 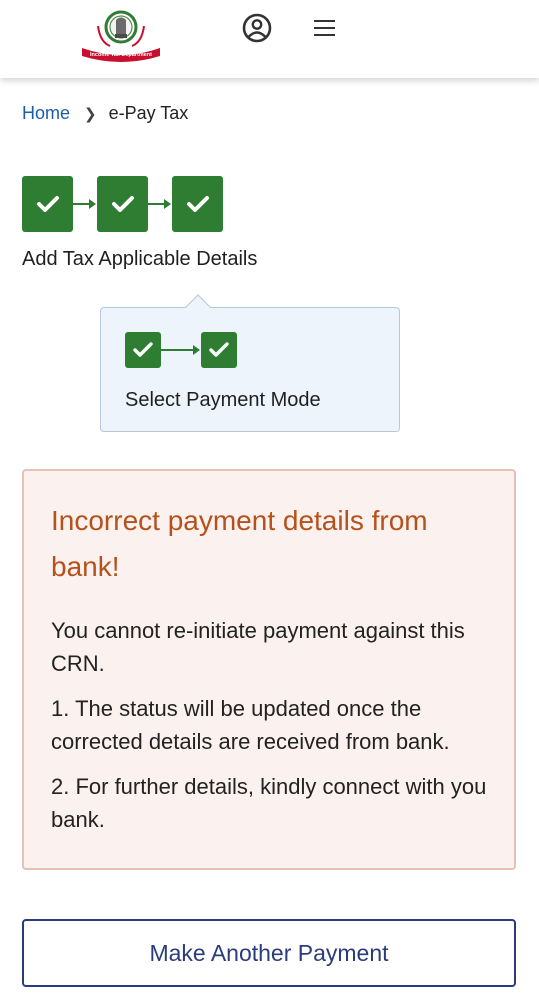 I want to click on card-pointer, so click(x=198, y=307).